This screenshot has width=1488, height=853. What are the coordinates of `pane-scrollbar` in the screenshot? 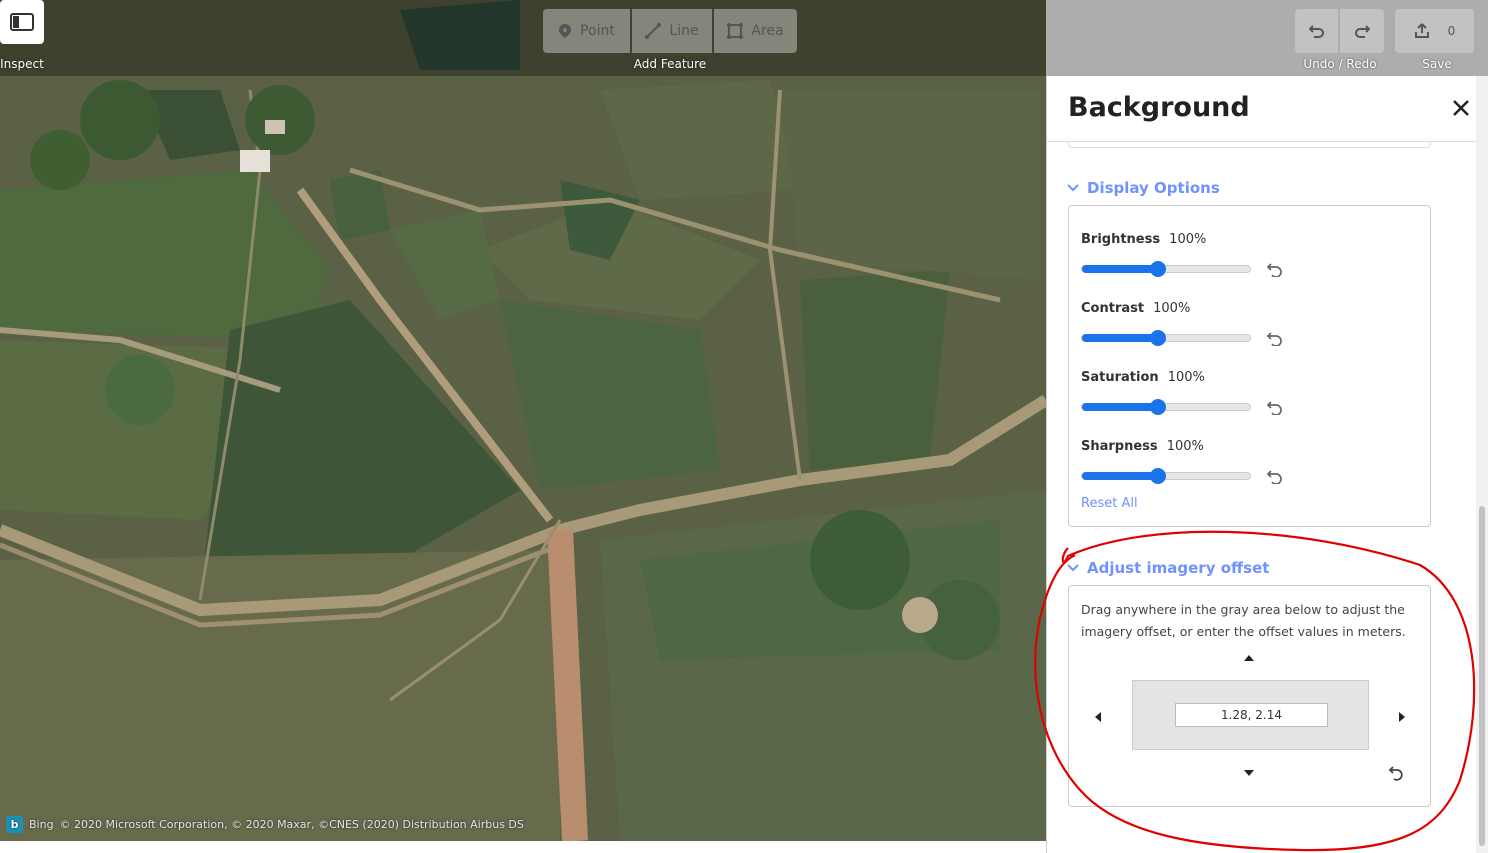 It's located at (1482, 464).